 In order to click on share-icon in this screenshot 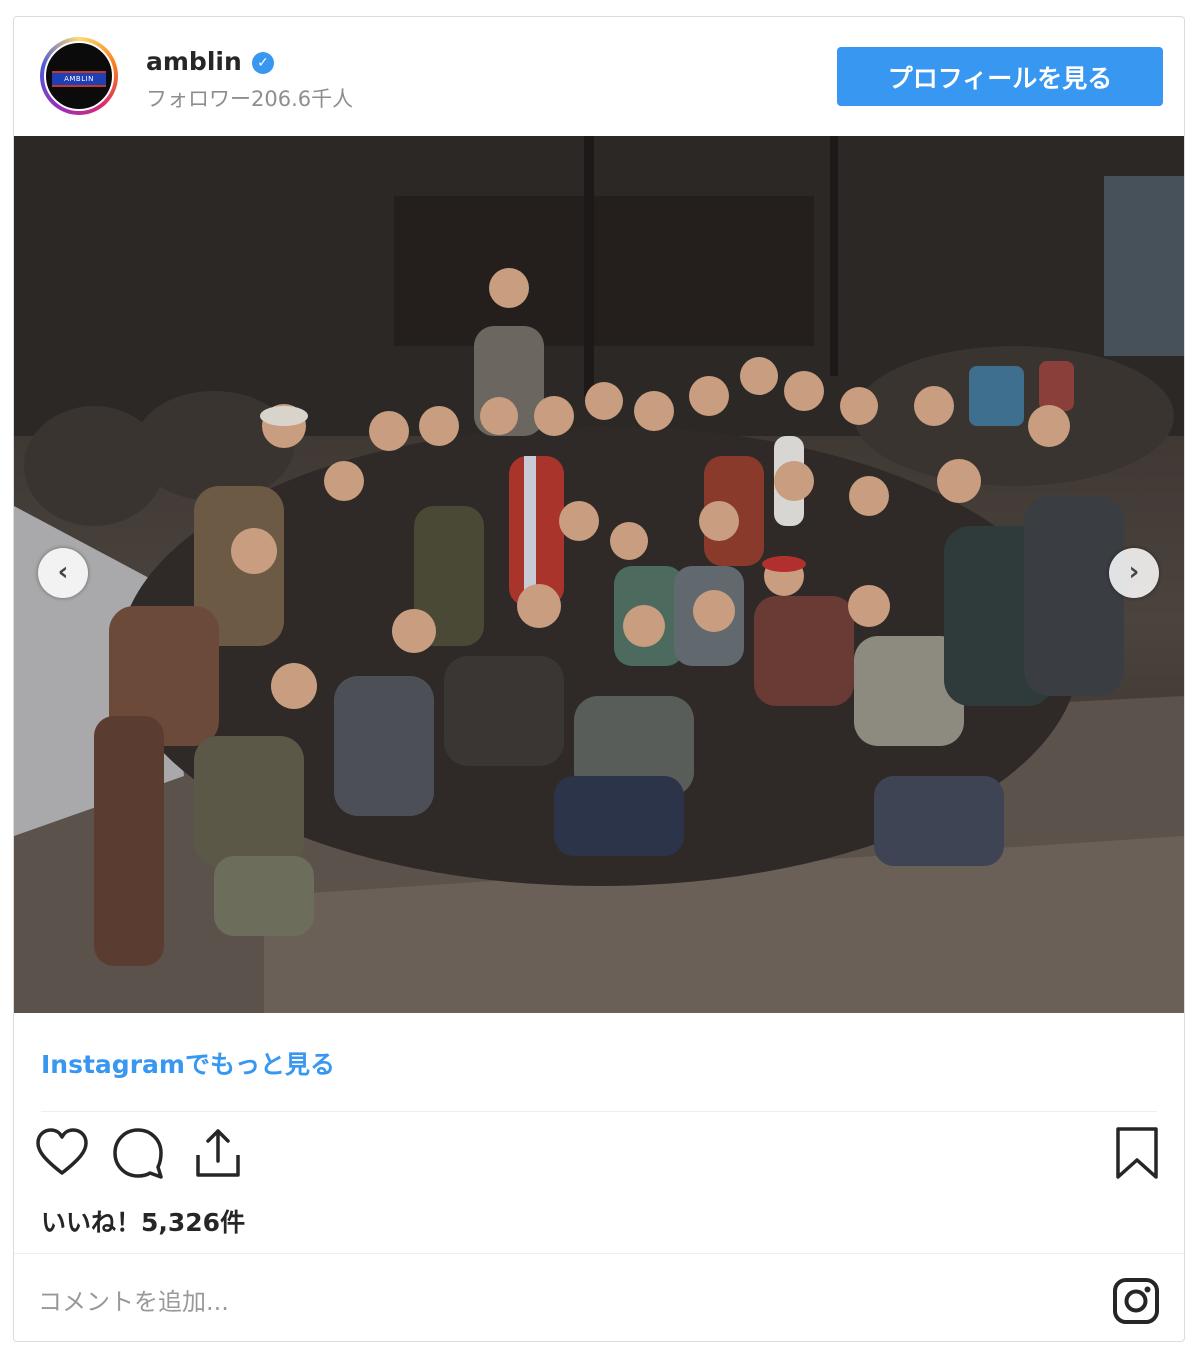, I will do `click(218, 1153)`.